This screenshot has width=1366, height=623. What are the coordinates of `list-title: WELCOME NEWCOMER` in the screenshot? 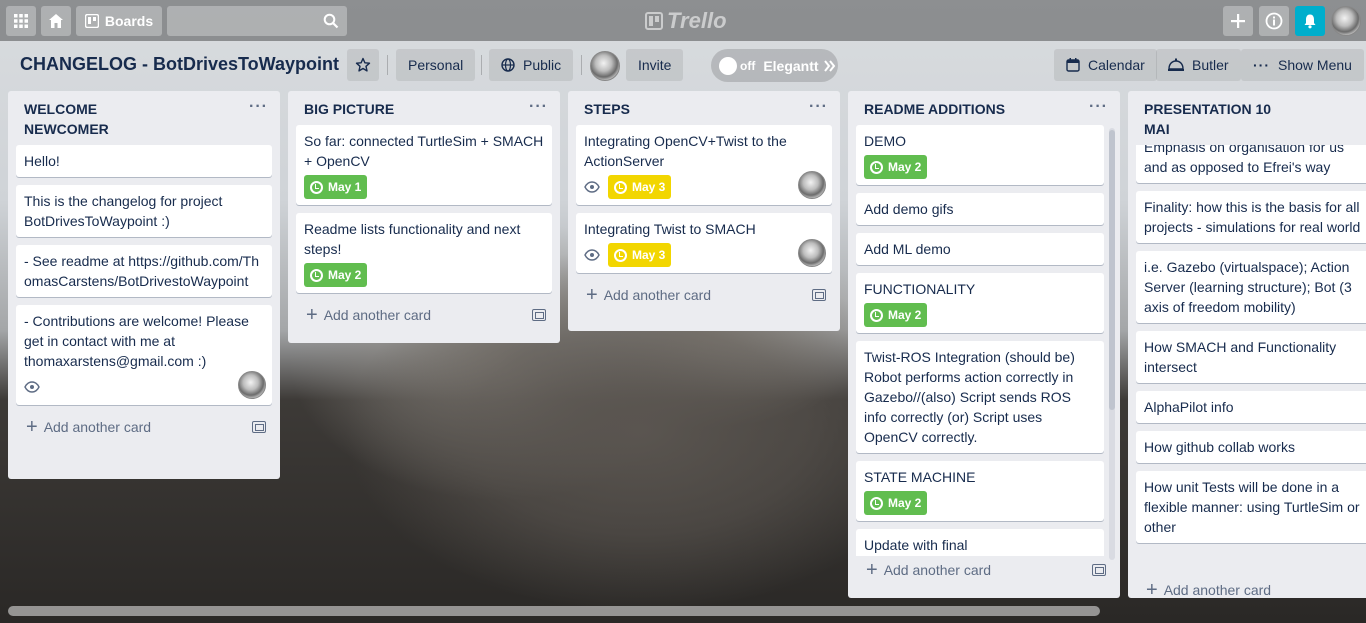 It's located at (69, 119).